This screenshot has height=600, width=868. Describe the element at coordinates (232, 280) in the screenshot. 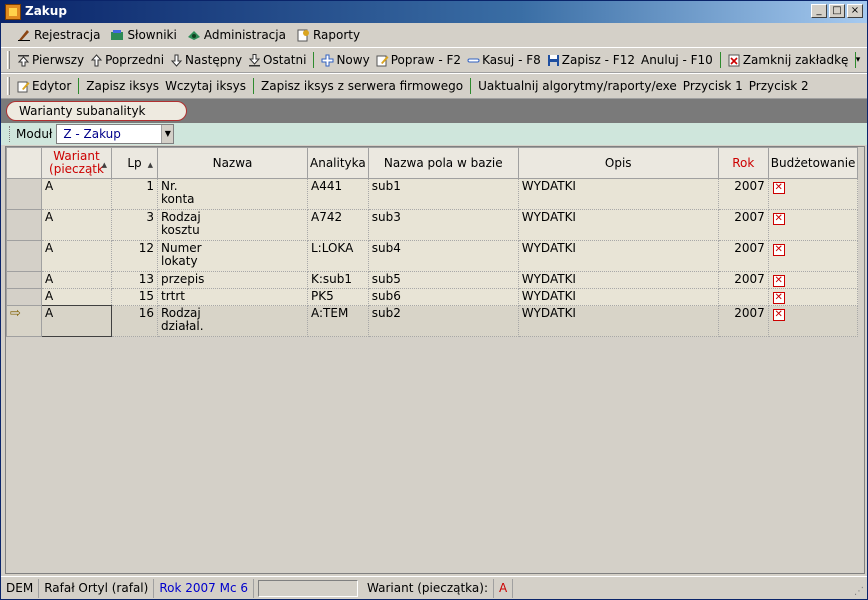

I see `cell-nazwa: przepis` at that location.